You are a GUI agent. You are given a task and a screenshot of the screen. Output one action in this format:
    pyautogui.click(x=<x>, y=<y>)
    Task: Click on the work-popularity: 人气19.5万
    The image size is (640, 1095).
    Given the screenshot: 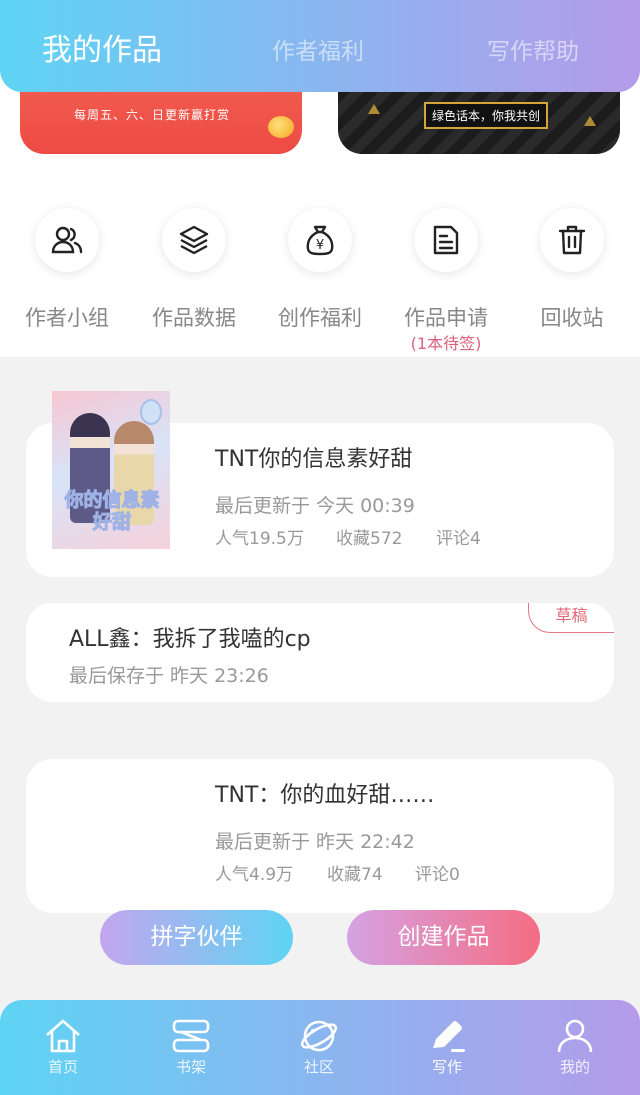 What is the action you would take?
    pyautogui.click(x=259, y=539)
    